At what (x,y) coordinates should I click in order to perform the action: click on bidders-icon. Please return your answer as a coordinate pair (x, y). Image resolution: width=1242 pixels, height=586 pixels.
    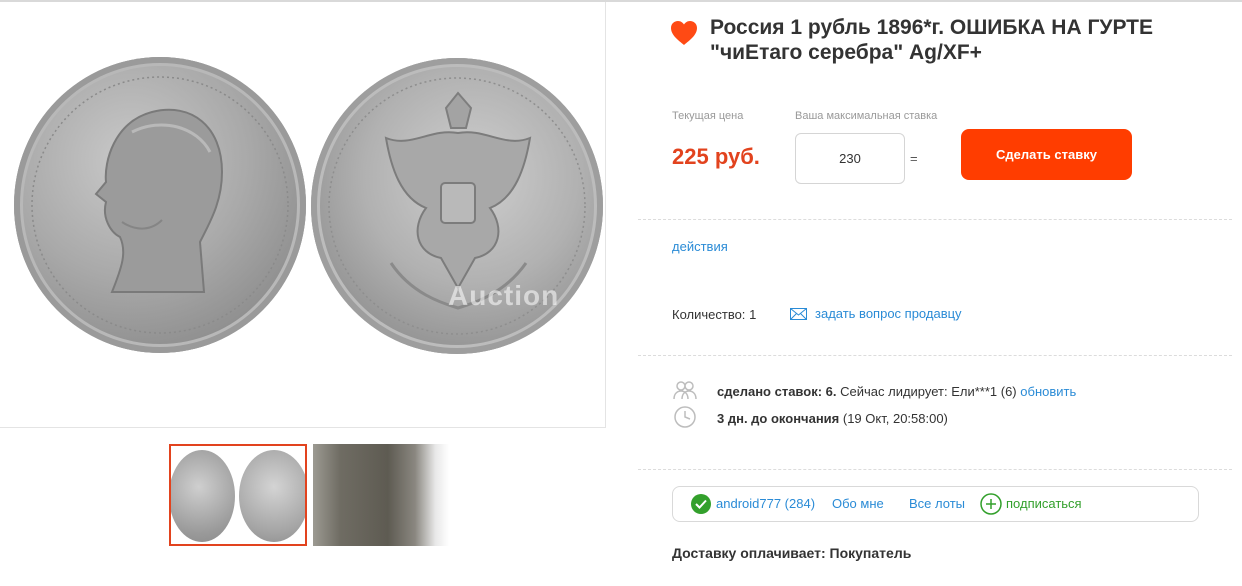
    Looking at the image, I should click on (685, 390).